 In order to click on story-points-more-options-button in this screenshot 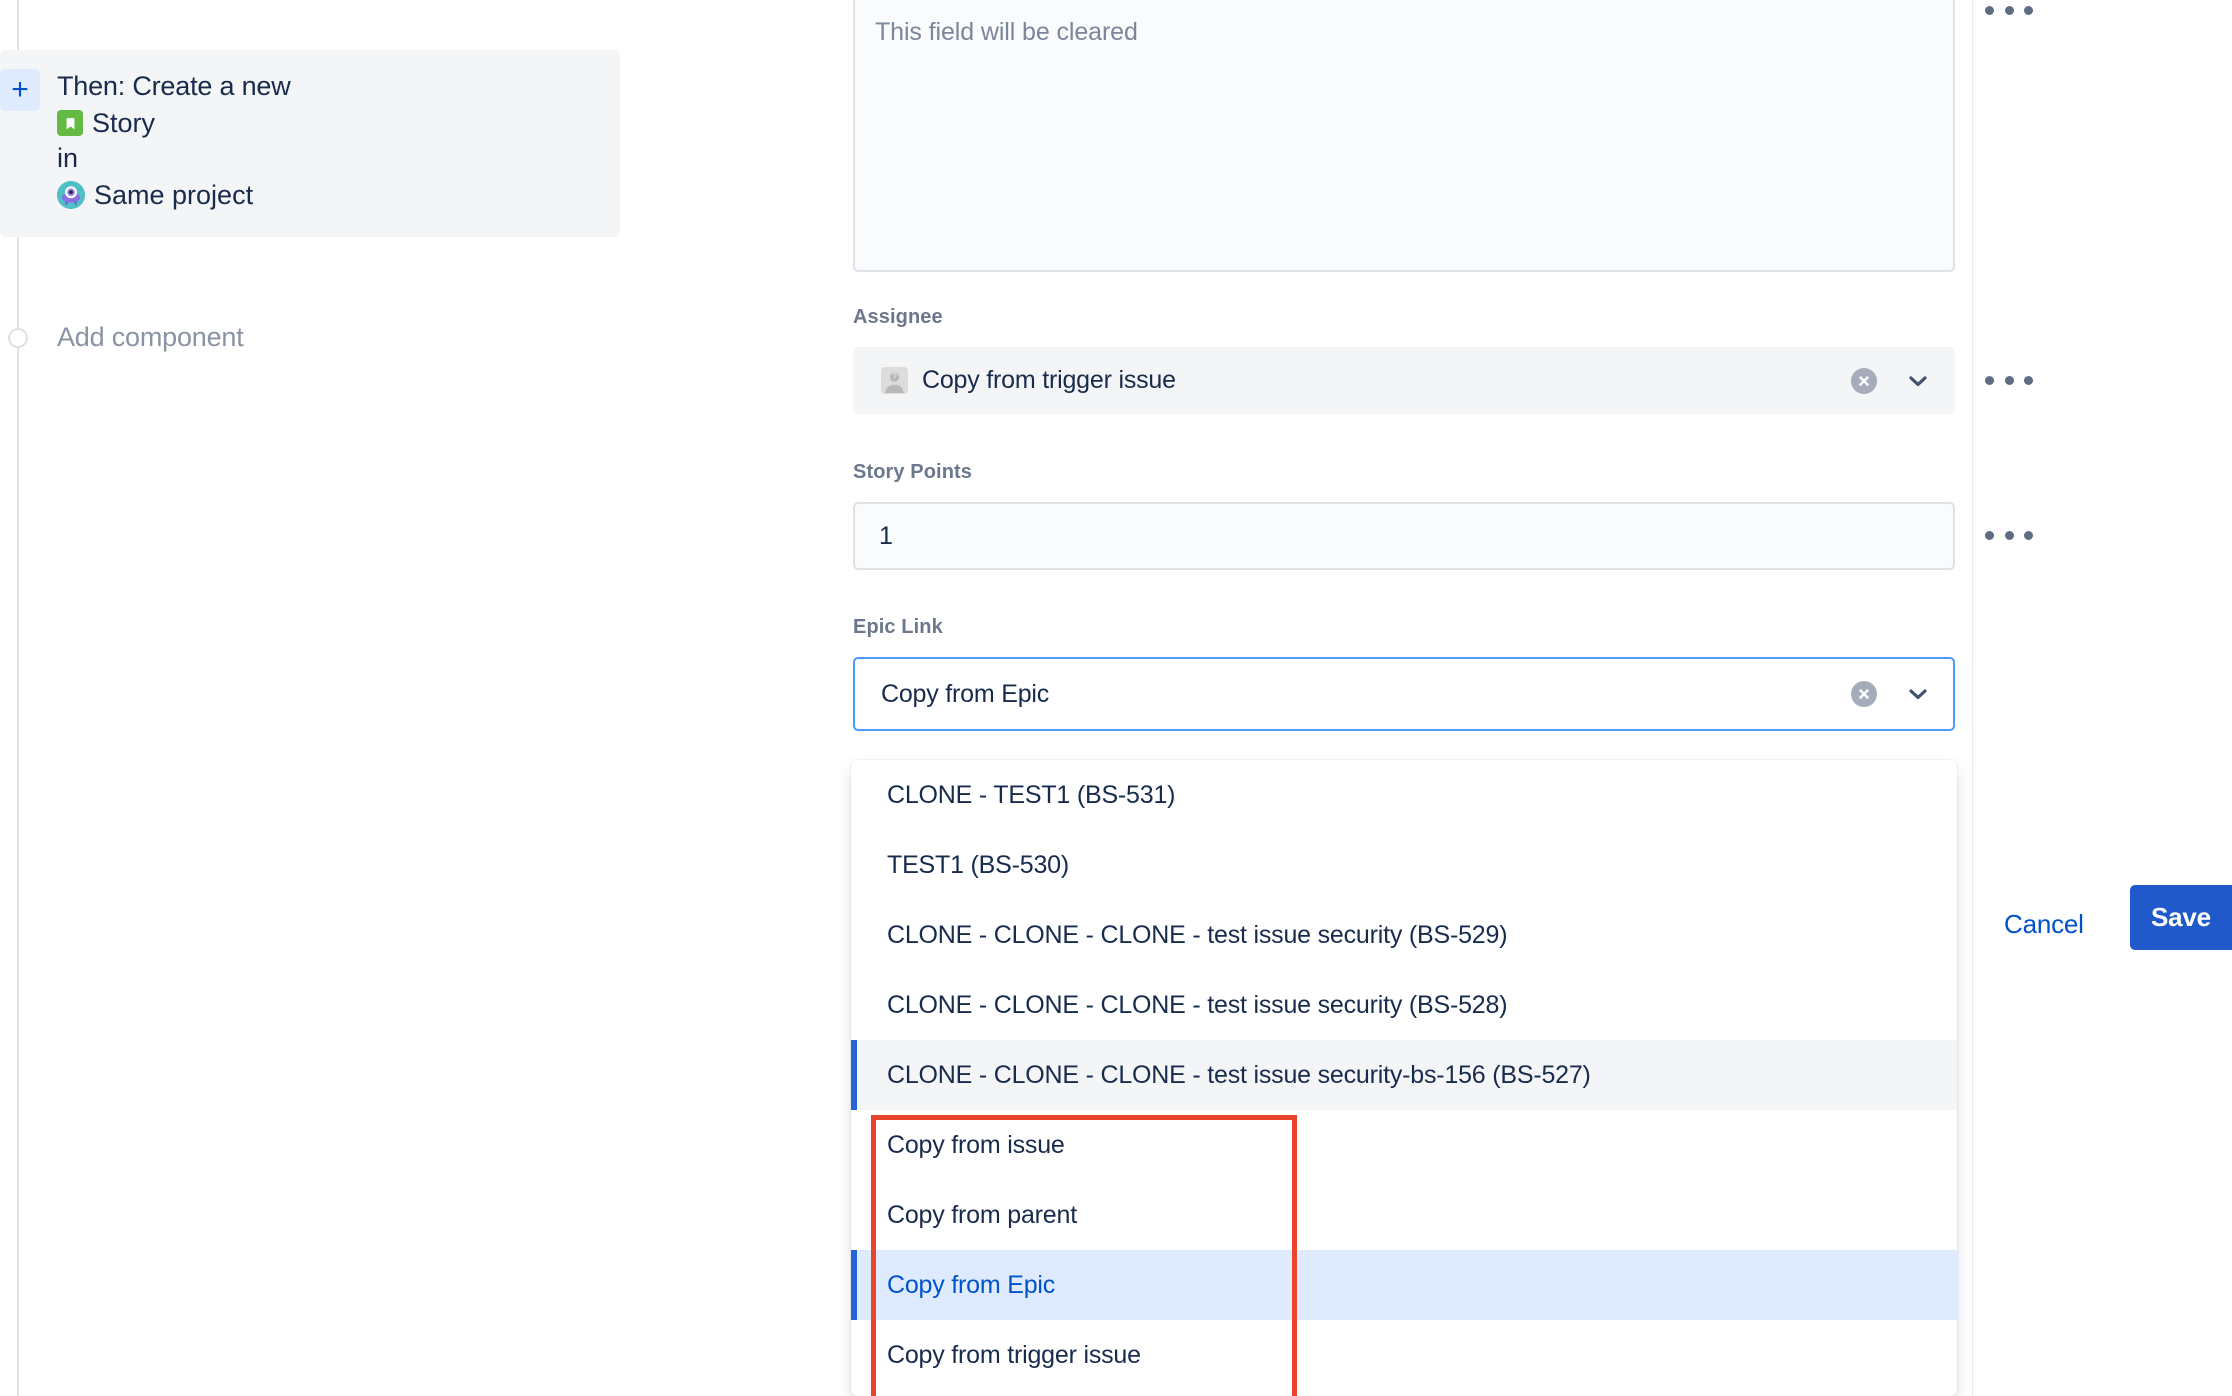, I will do `click(2009, 535)`.